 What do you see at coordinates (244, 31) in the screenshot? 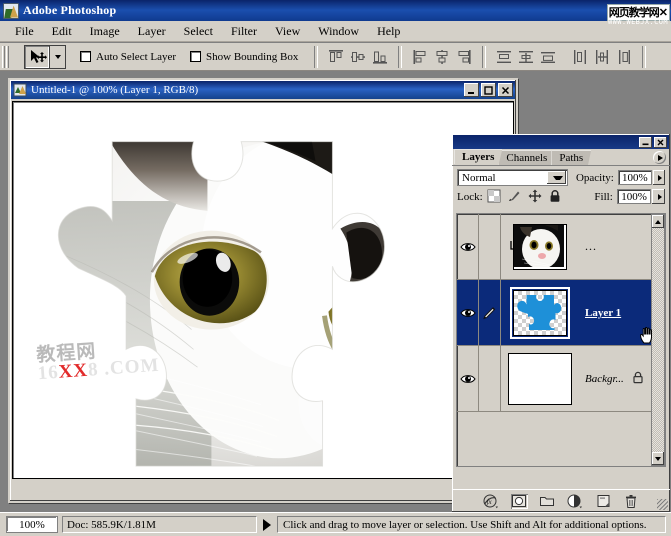
I see `menu-filter: Filter` at bounding box center [244, 31].